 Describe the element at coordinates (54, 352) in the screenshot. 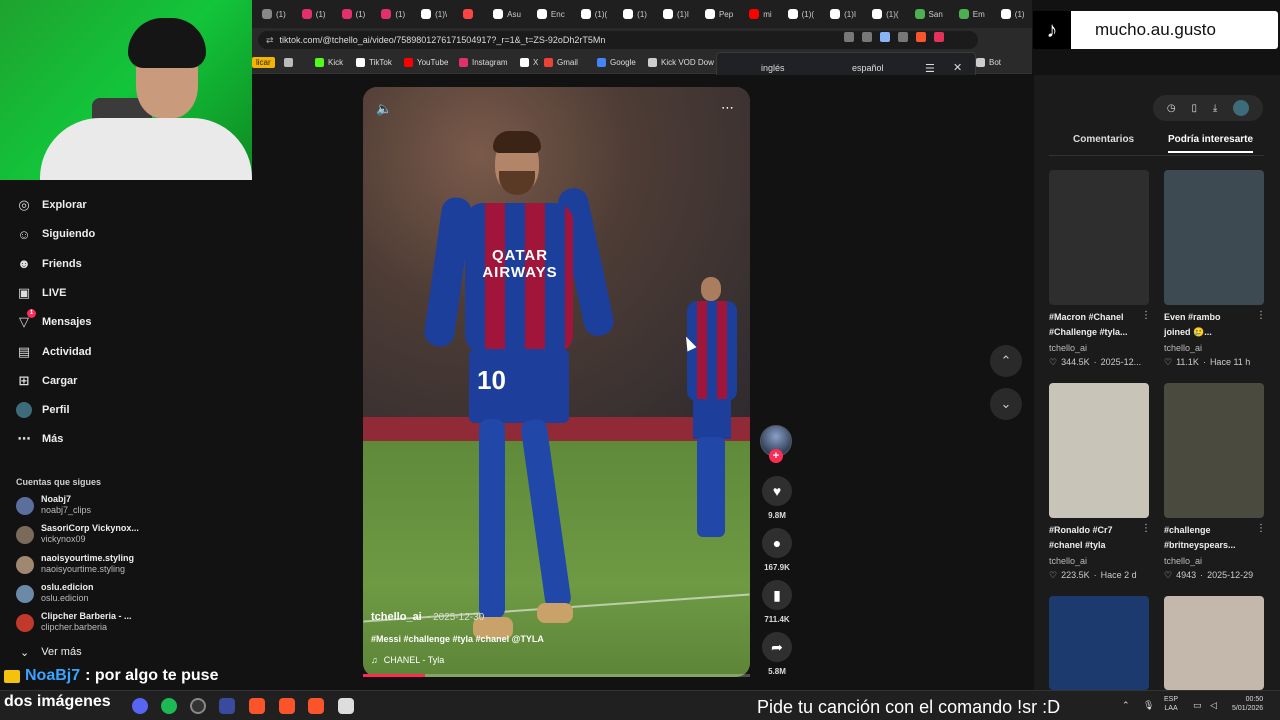

I see `sidebar-item-actividad: ▤ Actividad` at that location.